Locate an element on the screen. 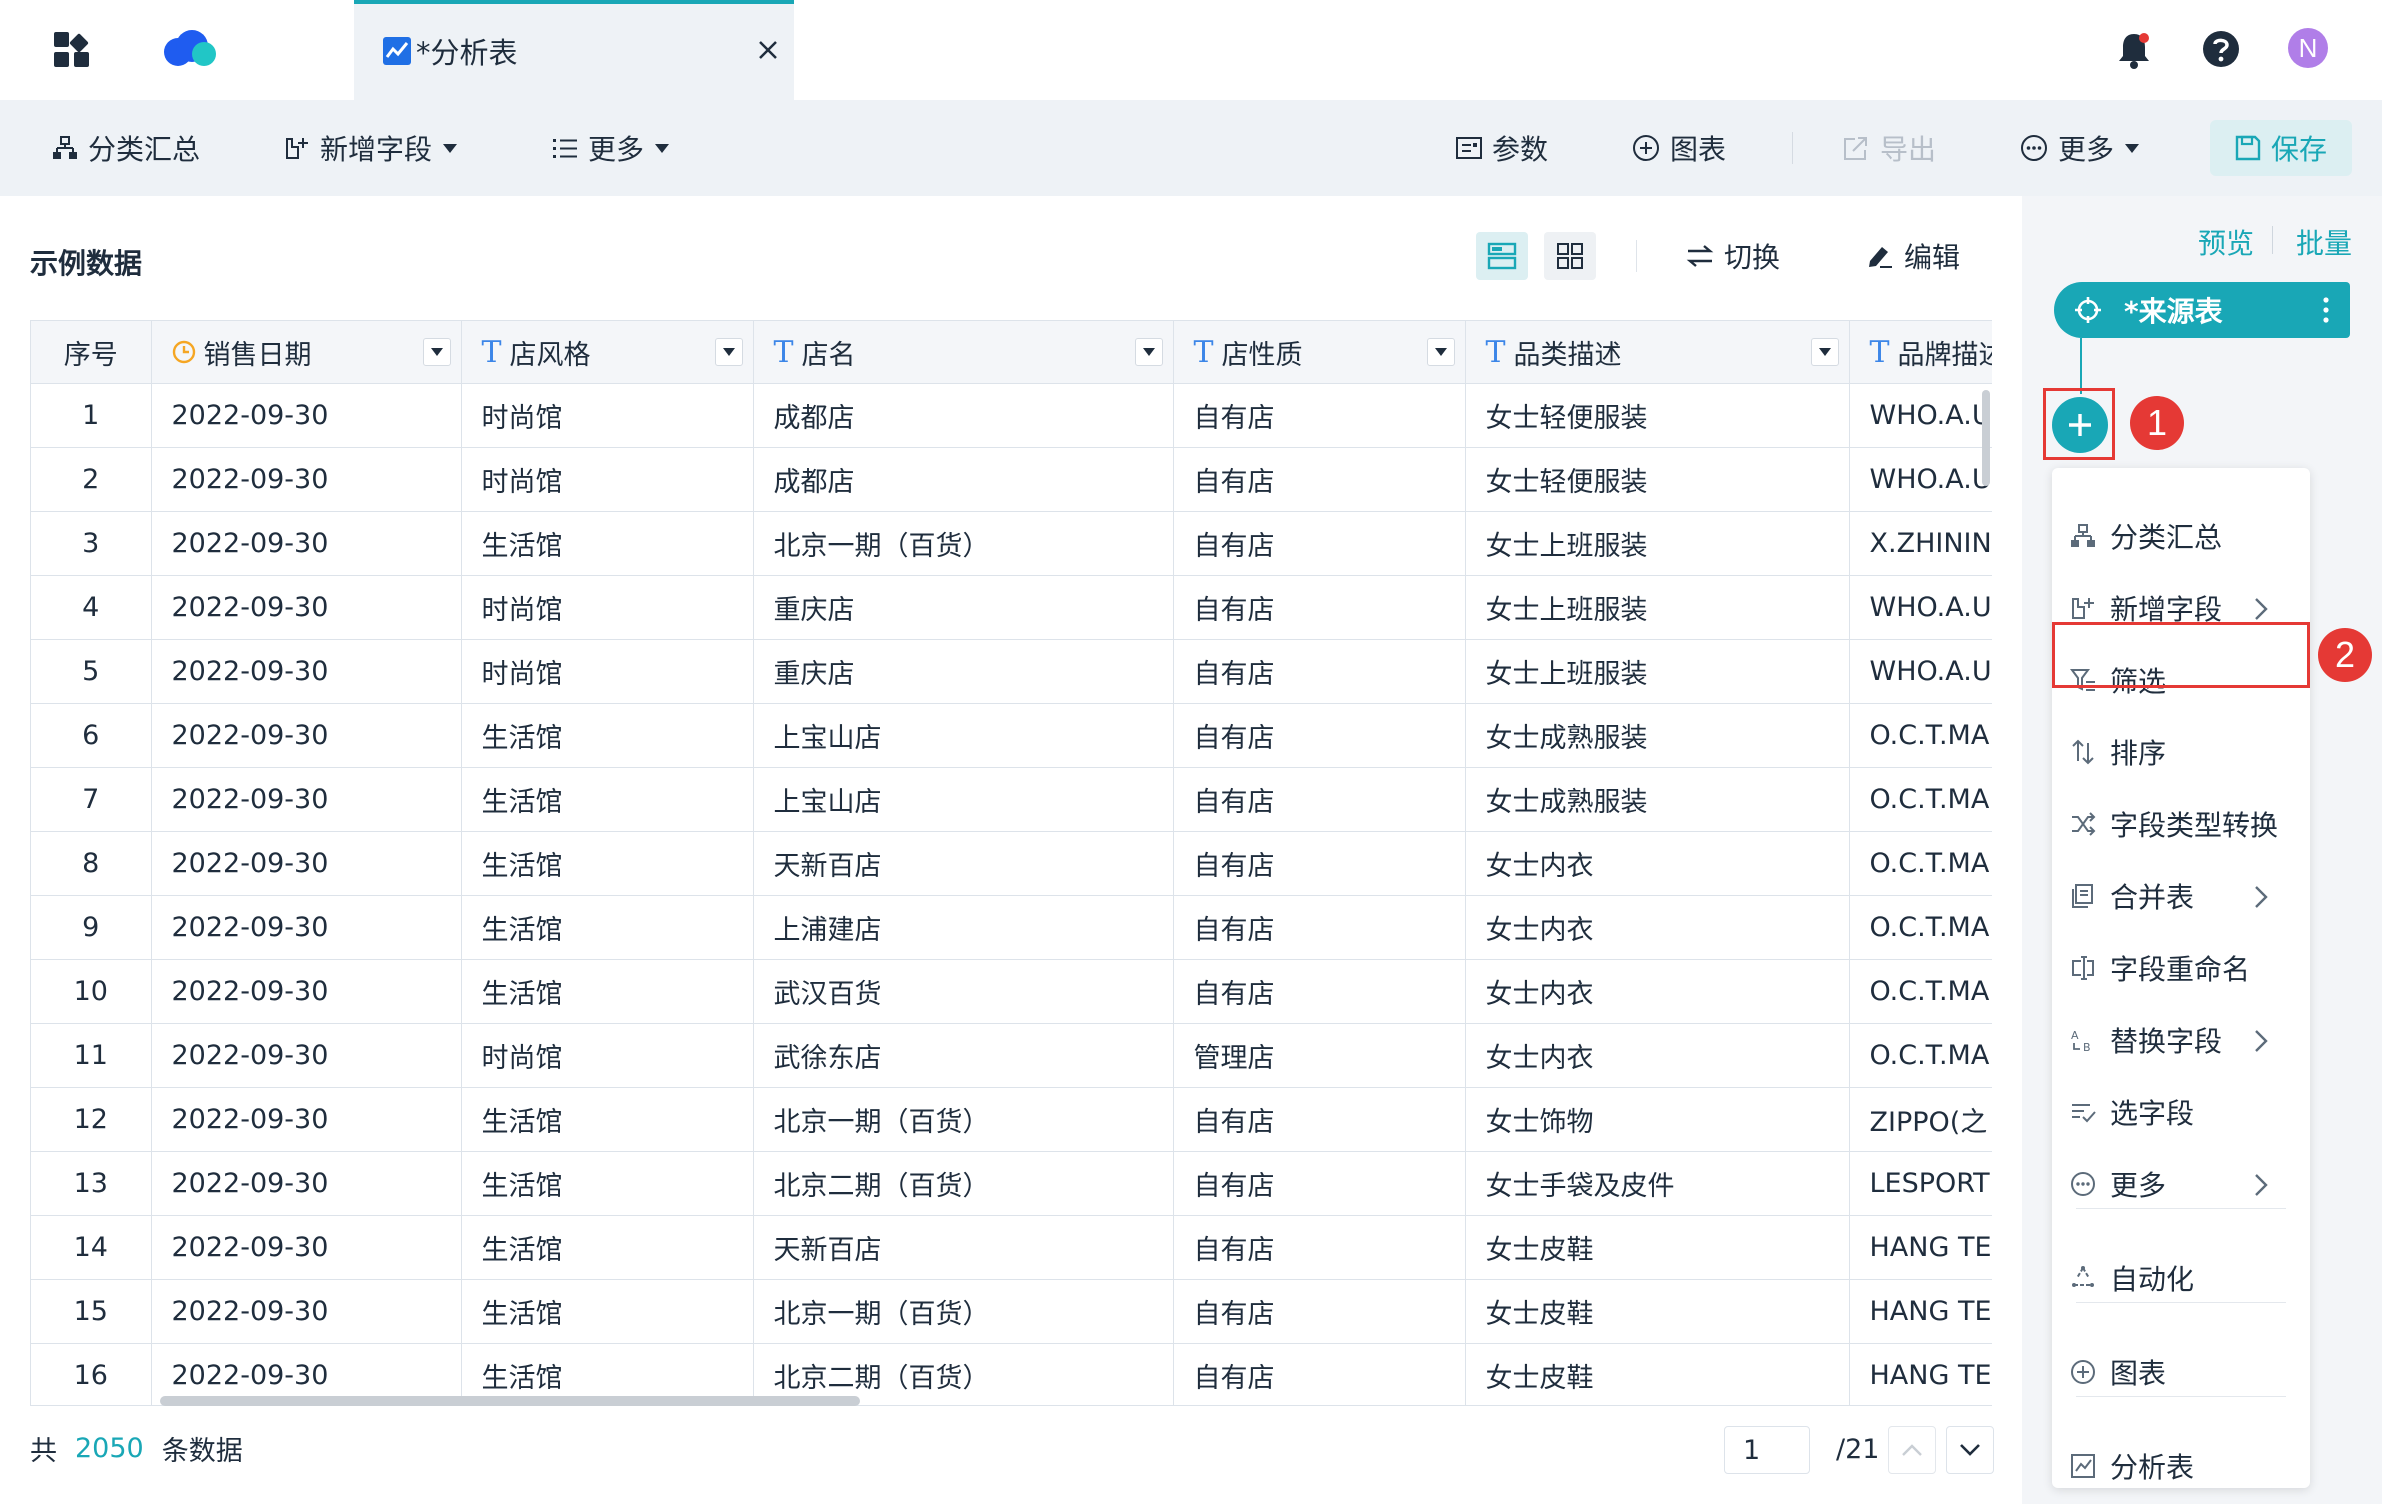 The height and width of the screenshot is (1504, 2382). params-button: 参数 is located at coordinates (1502, 148).